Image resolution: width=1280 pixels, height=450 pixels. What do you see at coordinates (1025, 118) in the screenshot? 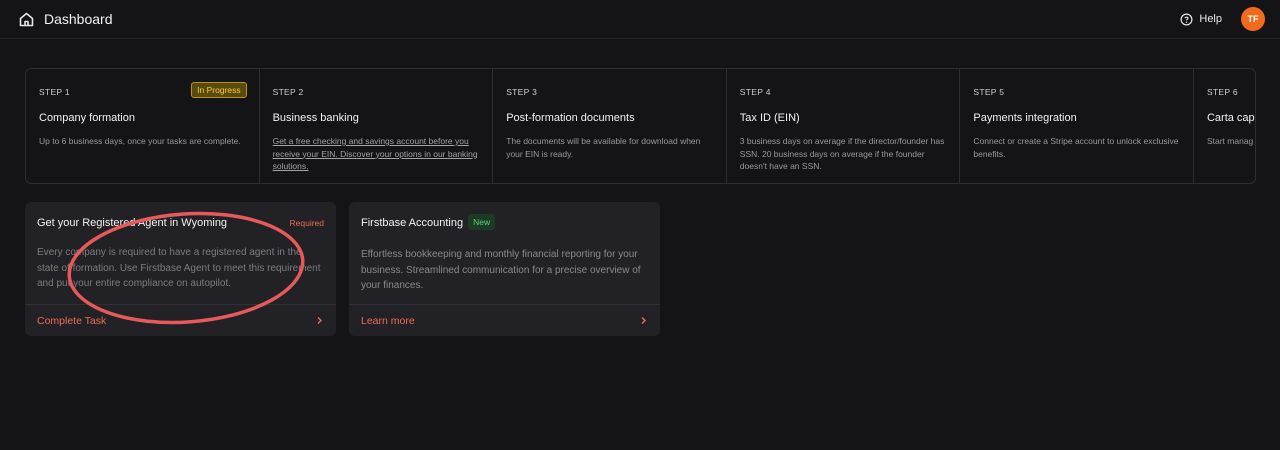
I see `step-title: Payments integration` at bounding box center [1025, 118].